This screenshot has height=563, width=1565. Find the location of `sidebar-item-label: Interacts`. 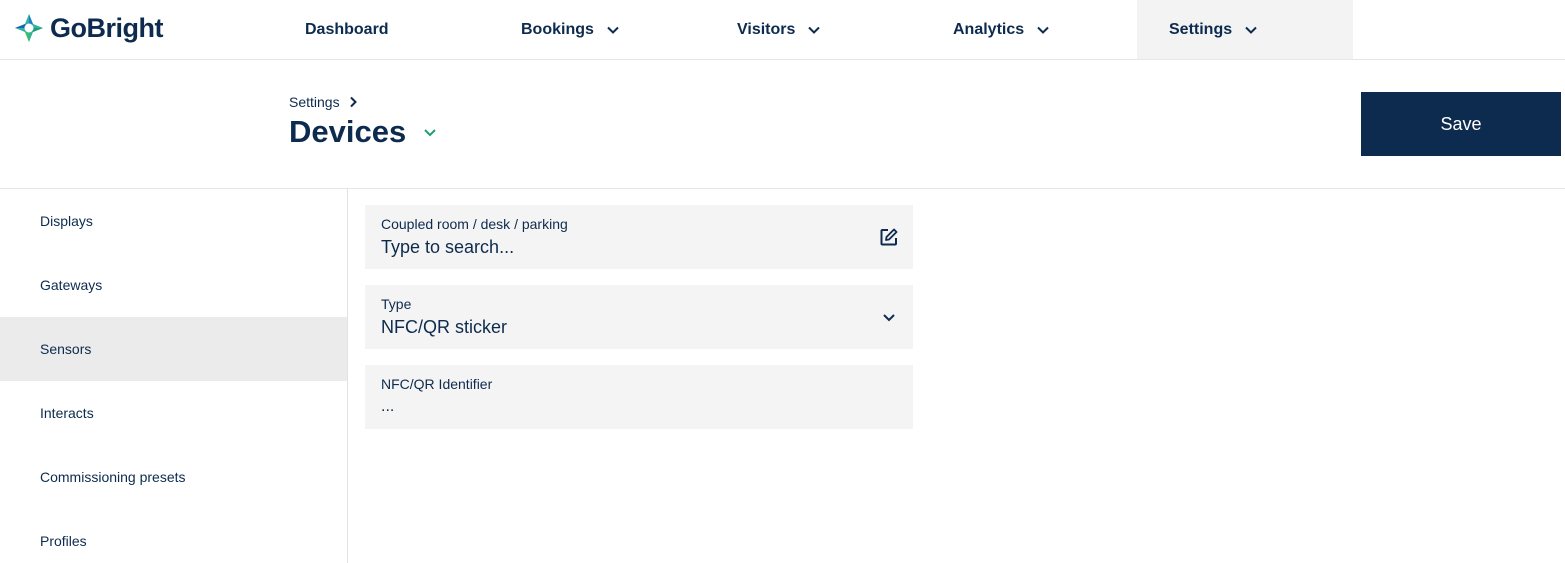

sidebar-item-label: Interacts is located at coordinates (67, 413).